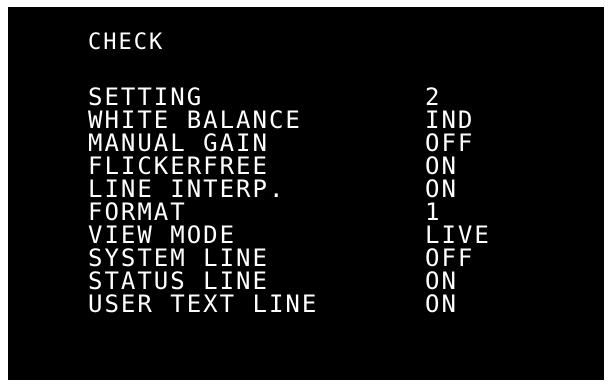 This screenshot has height=387, width=614. What do you see at coordinates (338, 143) in the screenshot?
I see `setting-row-manual-gain: MANUAL GAIN OFF` at bounding box center [338, 143].